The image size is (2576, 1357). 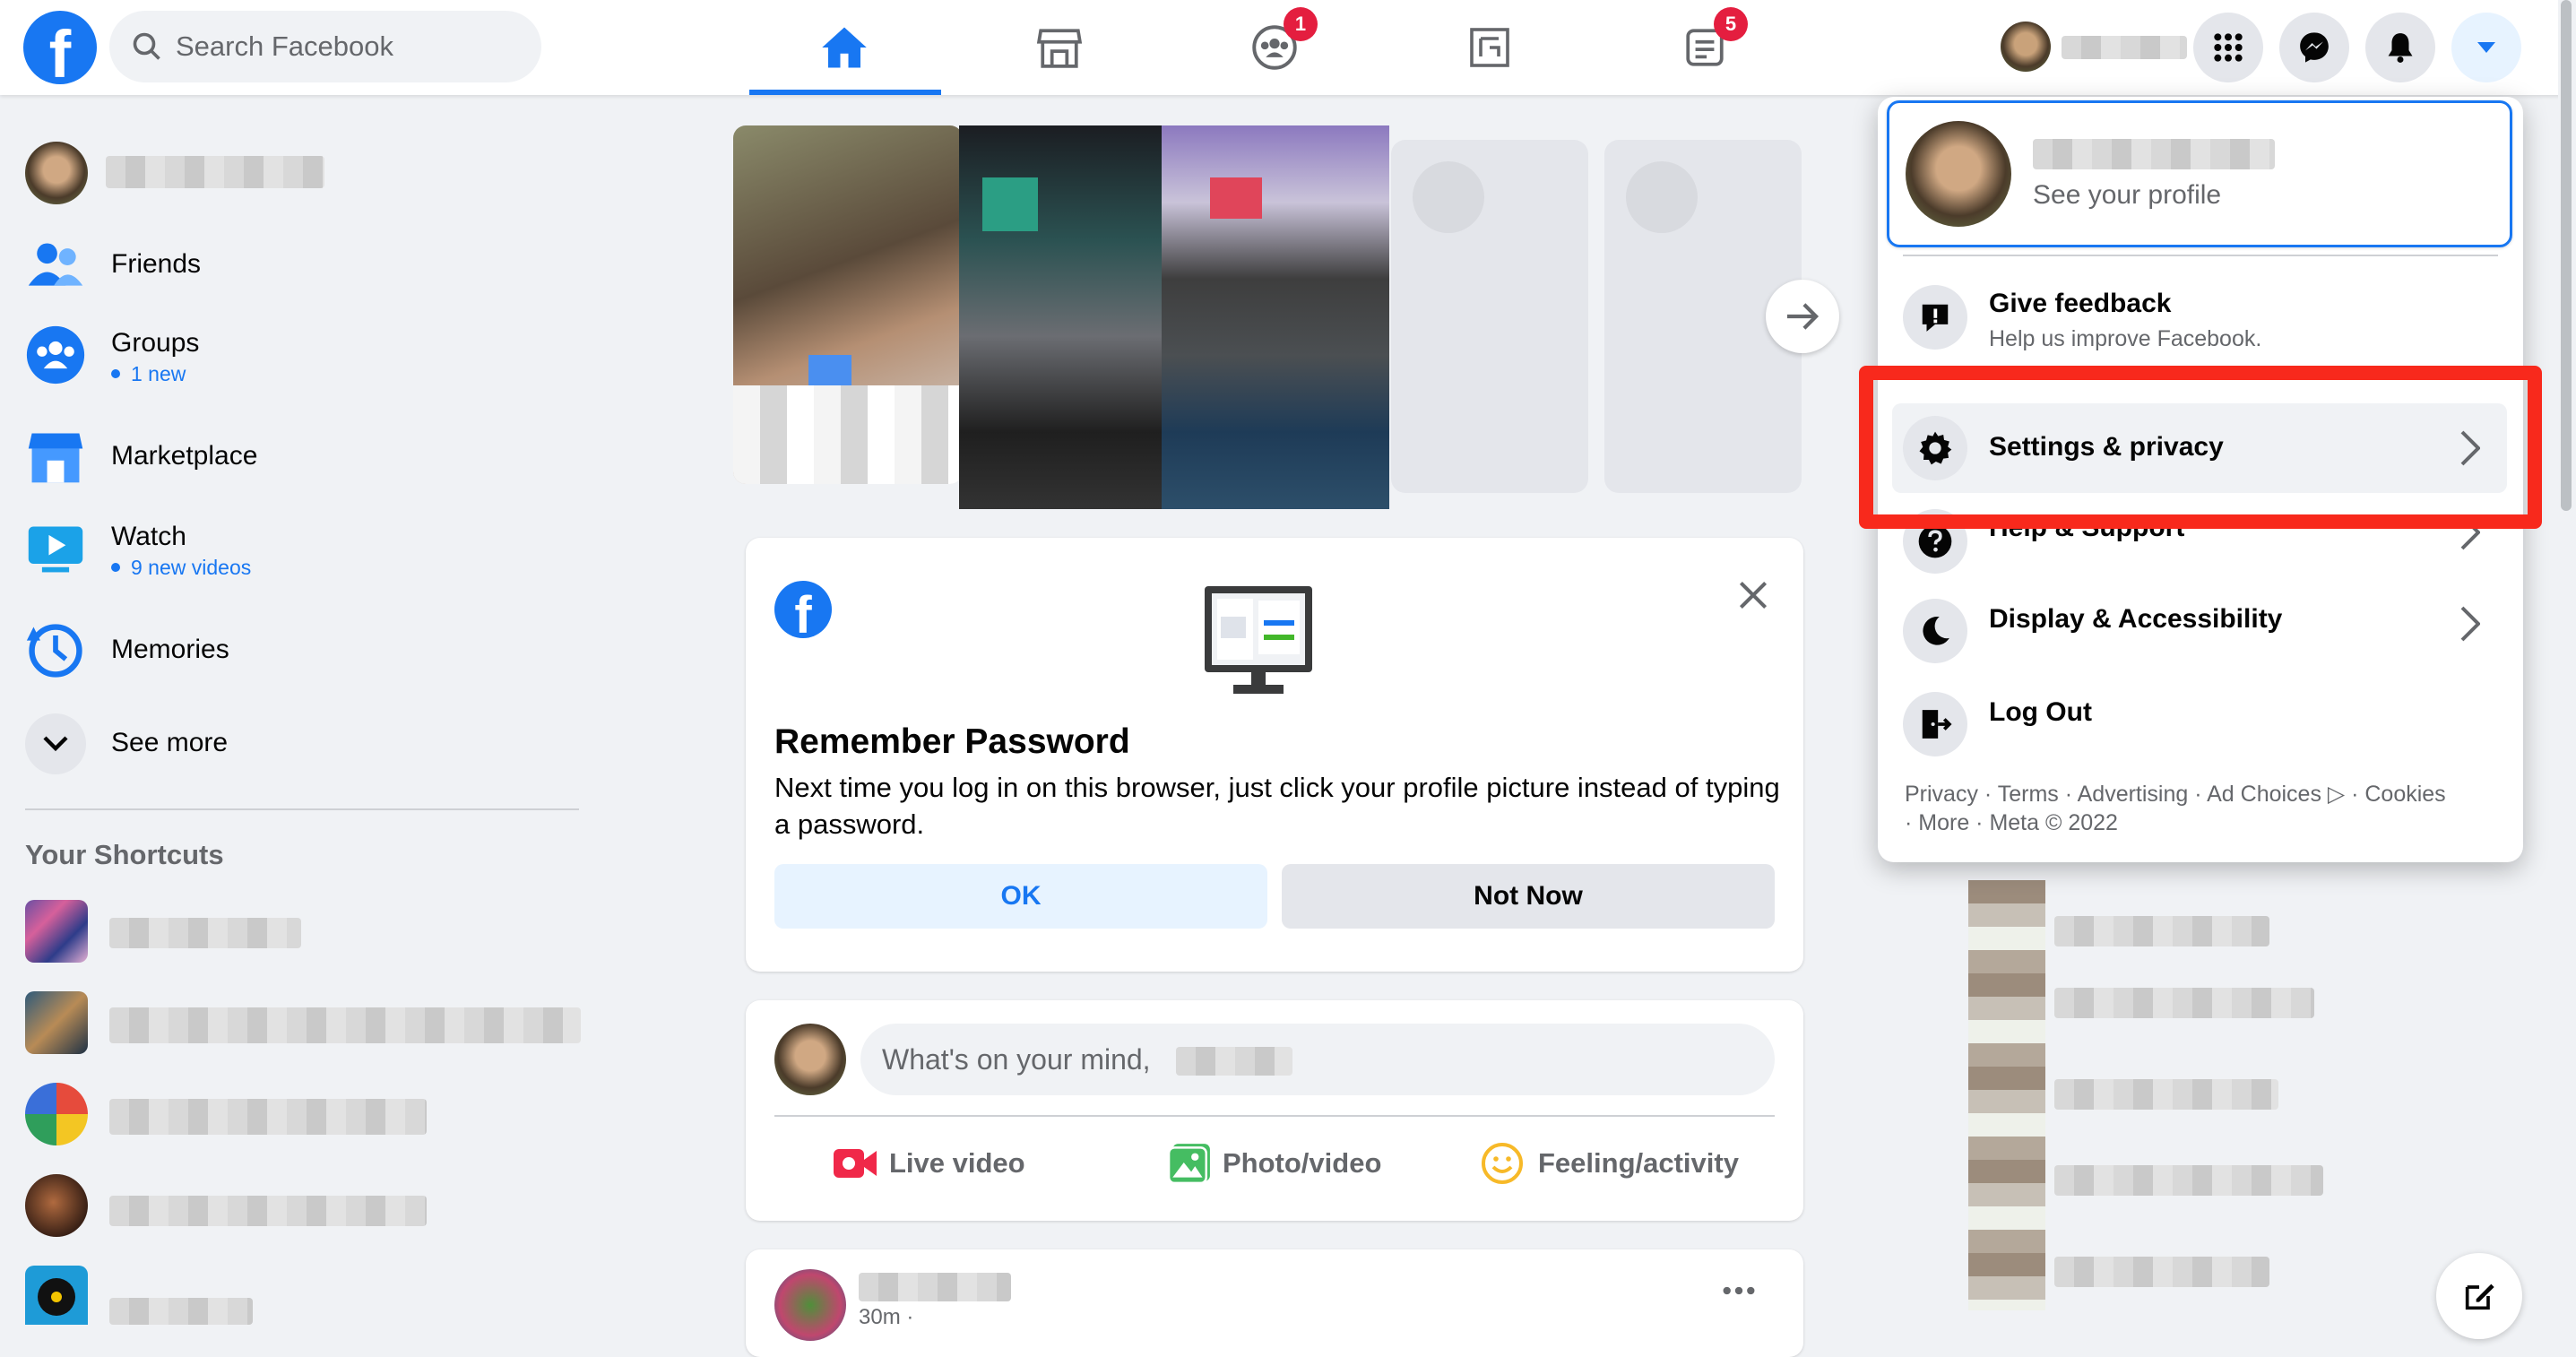 What do you see at coordinates (1935, 724) in the screenshot?
I see `logout-icon` at bounding box center [1935, 724].